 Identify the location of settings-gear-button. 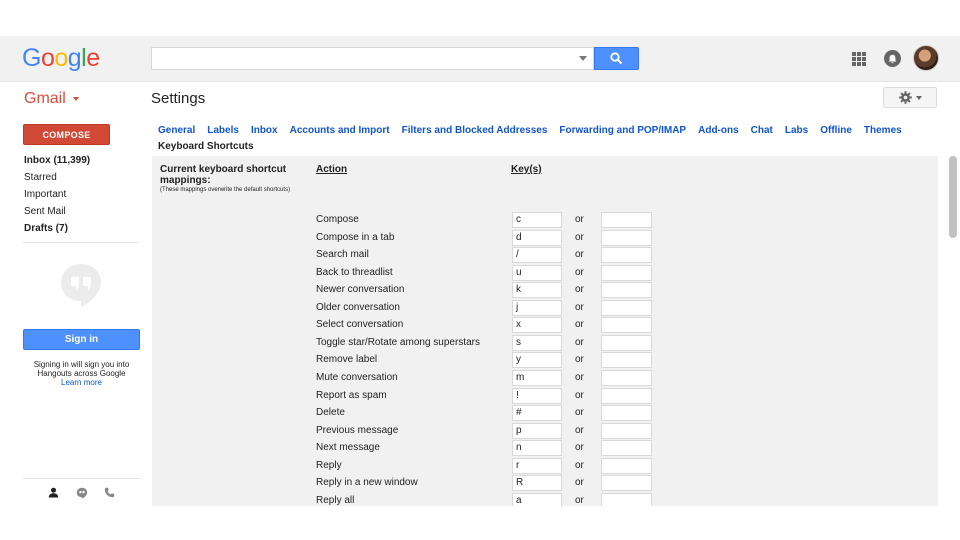
(910, 97).